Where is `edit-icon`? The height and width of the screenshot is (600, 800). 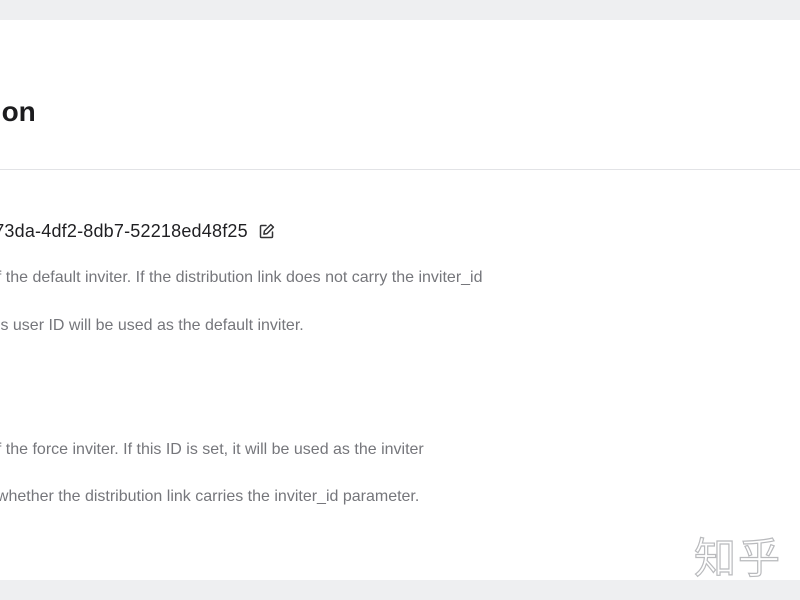 edit-icon is located at coordinates (267, 231).